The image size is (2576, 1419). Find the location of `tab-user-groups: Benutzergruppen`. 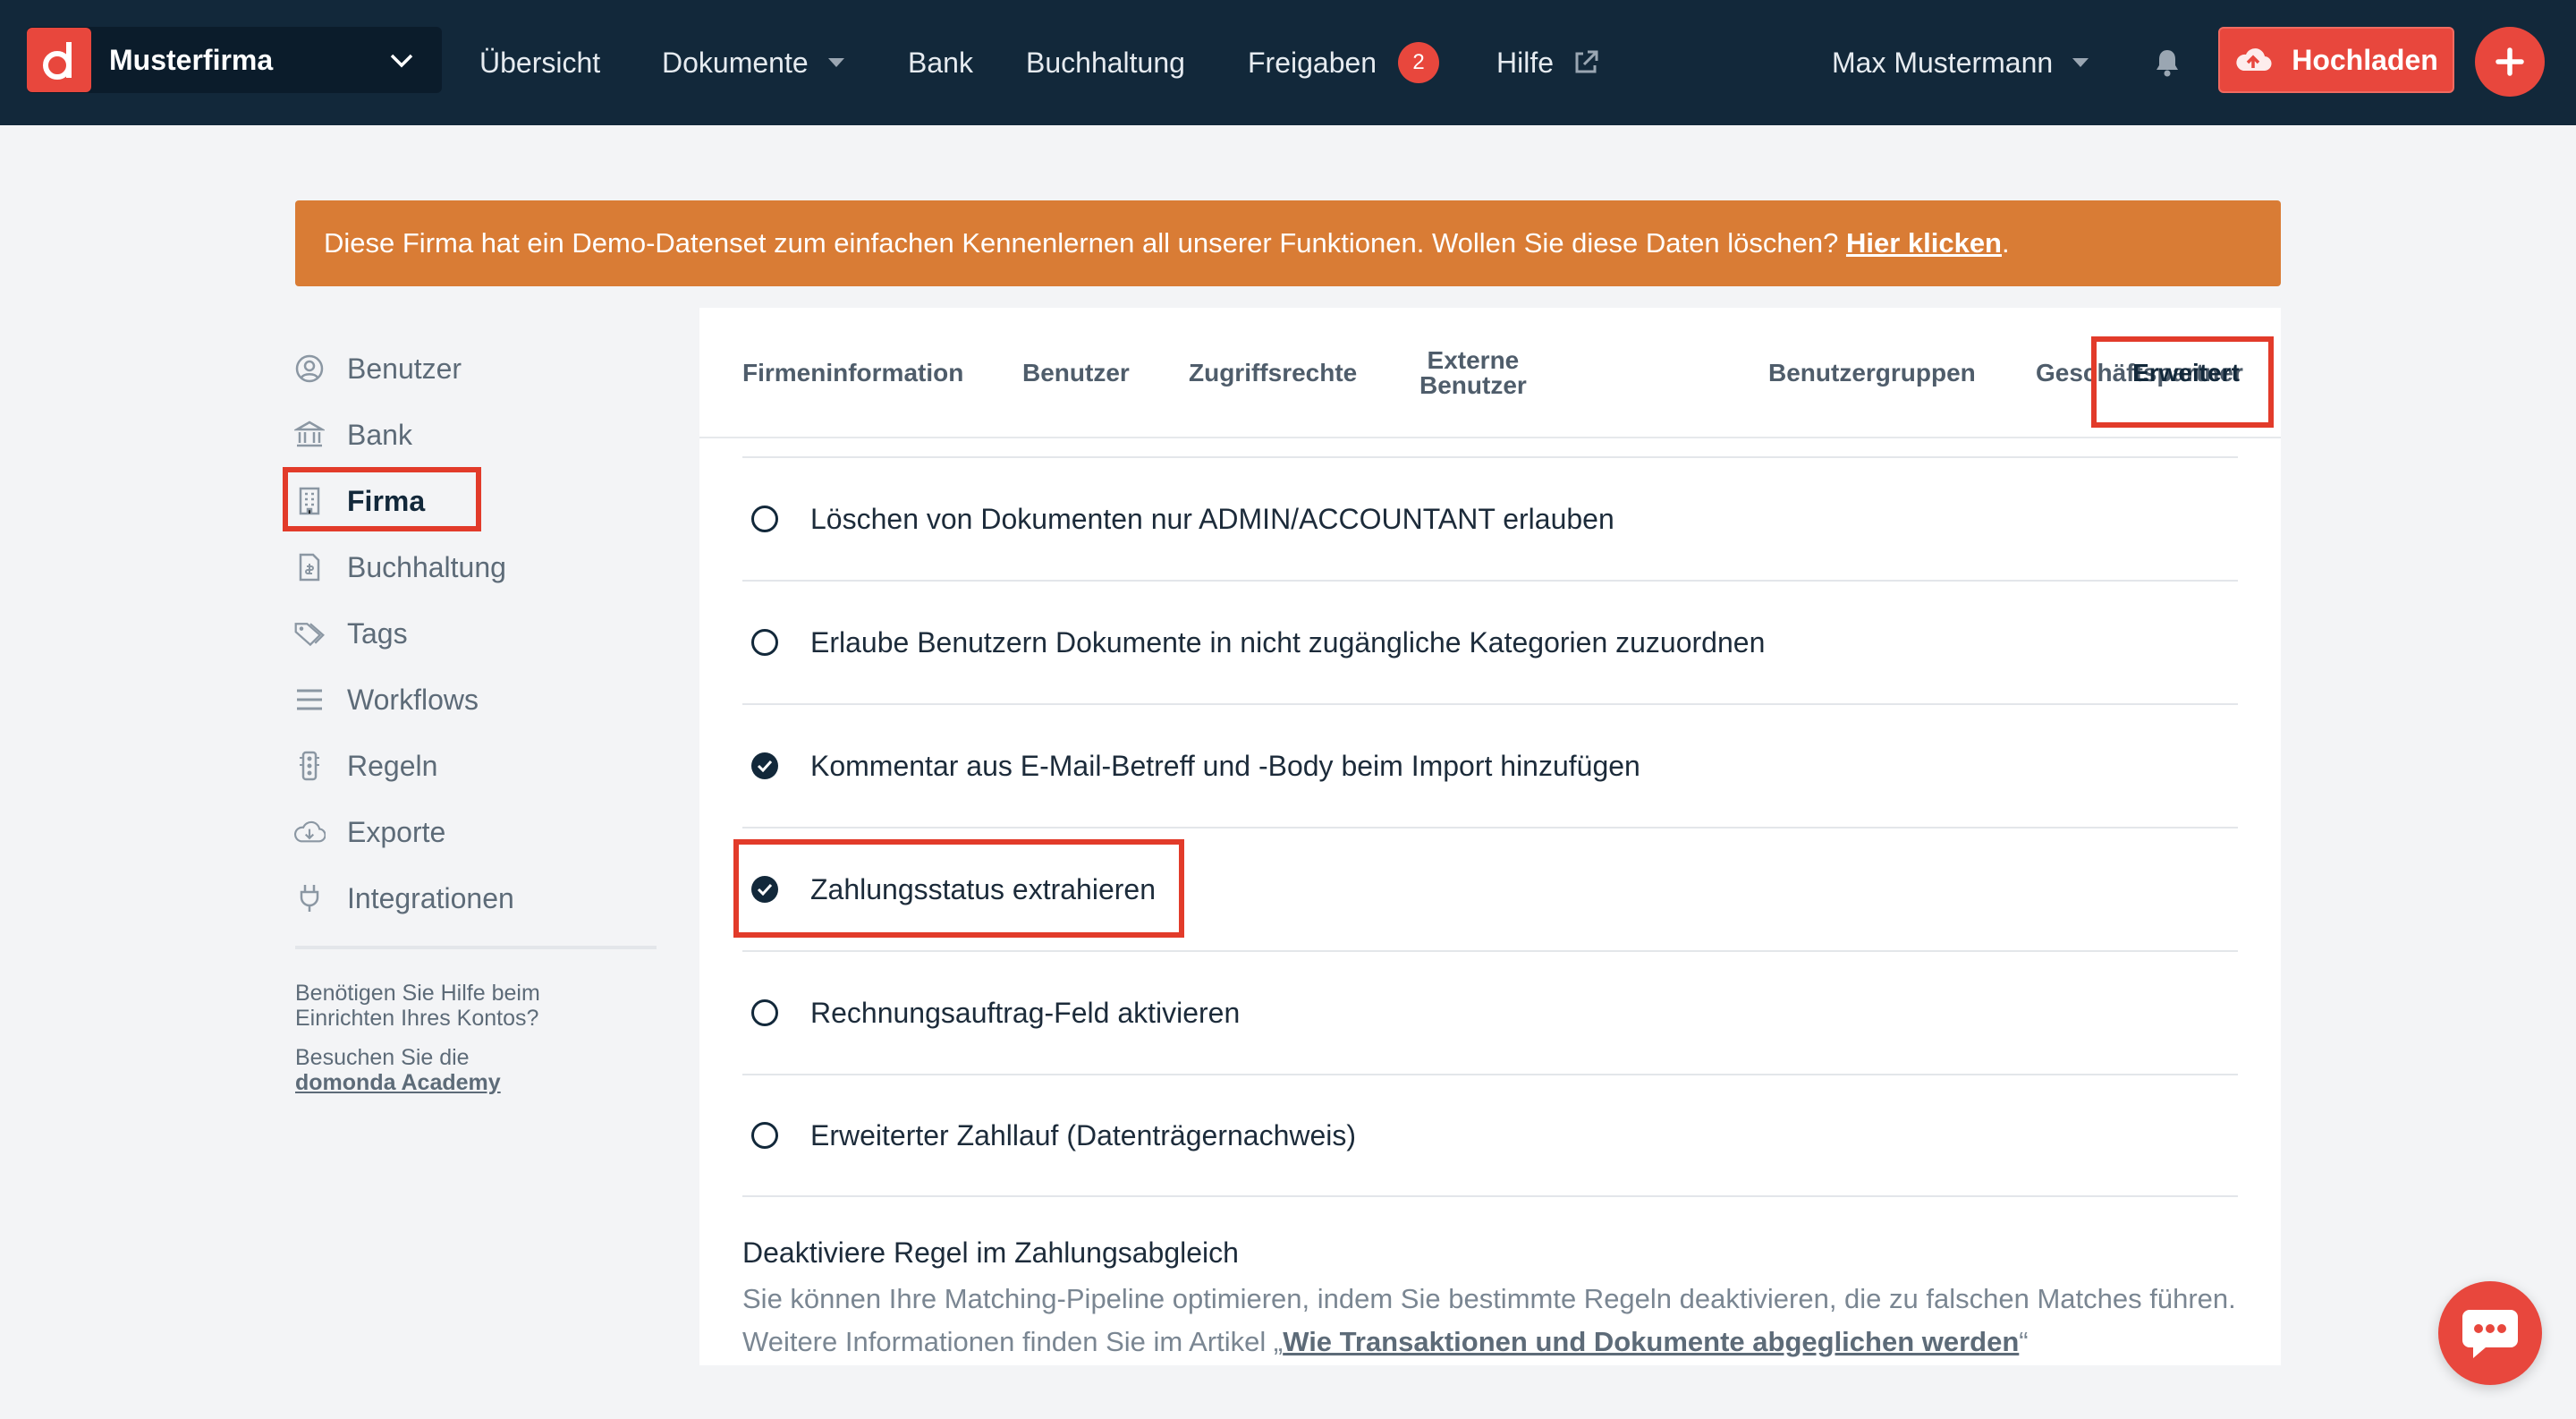

tab-user-groups: Benutzergruppen is located at coordinates (1872, 373).